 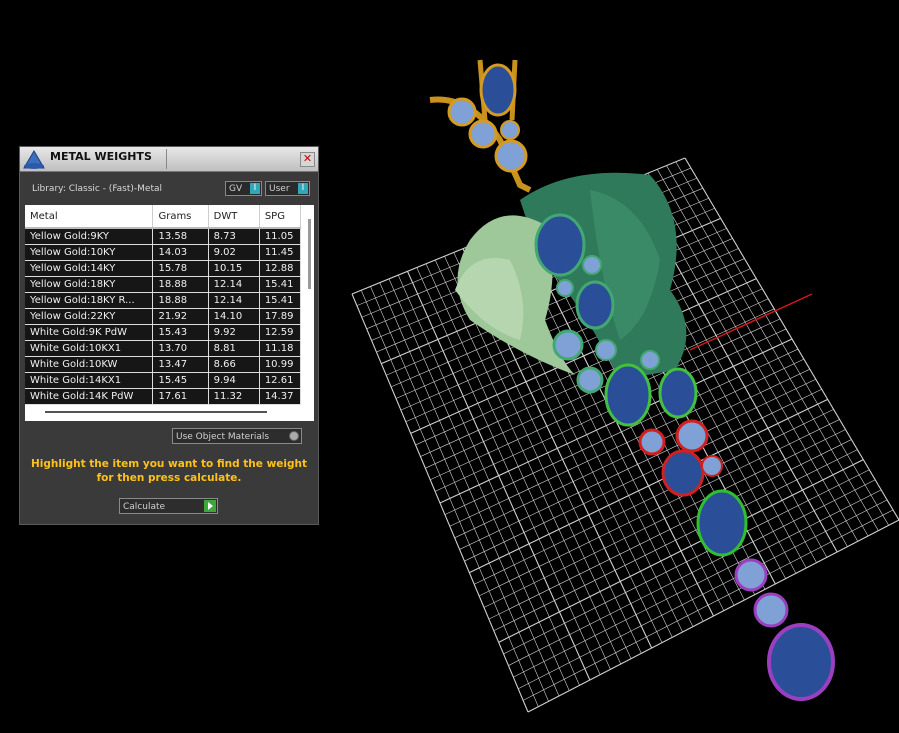 What do you see at coordinates (101, 156) in the screenshot?
I see `panel-title: METAL WEIGHTS` at bounding box center [101, 156].